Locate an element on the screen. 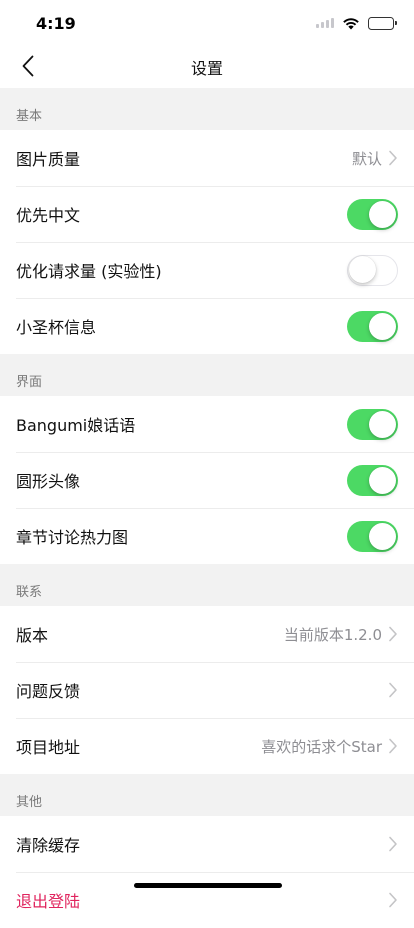 The image size is (414, 928). row-label: 清除缓存 is located at coordinates (48, 845).